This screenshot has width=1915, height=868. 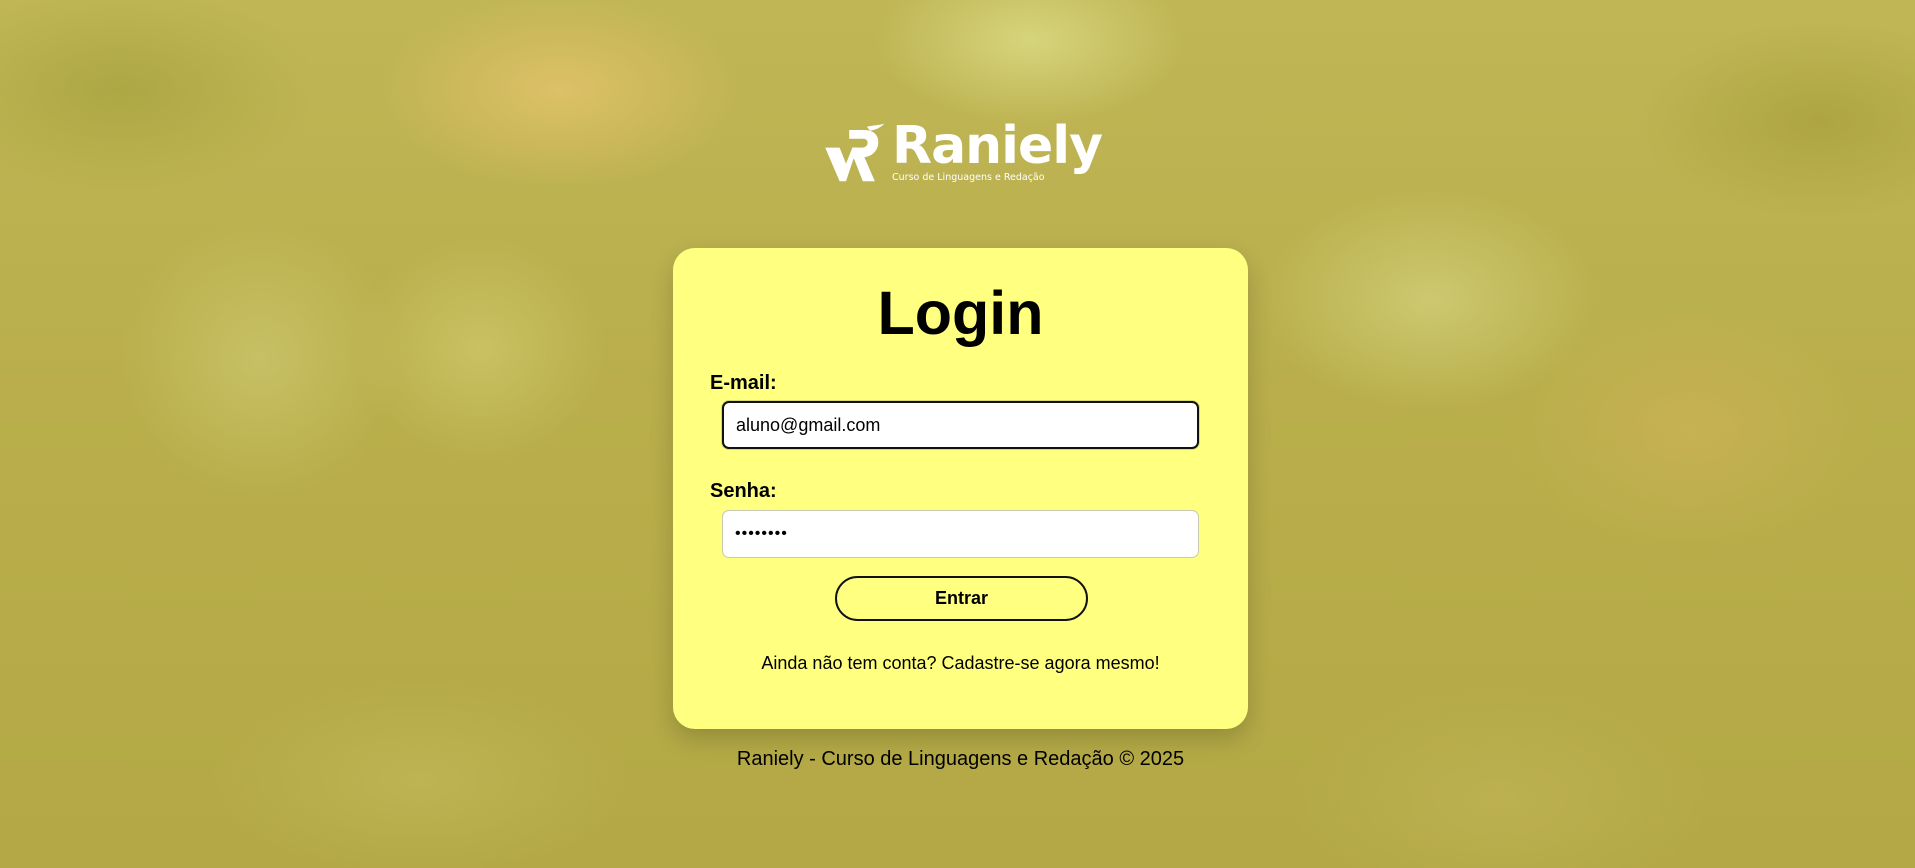 I want to click on email-label: E-mail:, so click(x=743, y=383).